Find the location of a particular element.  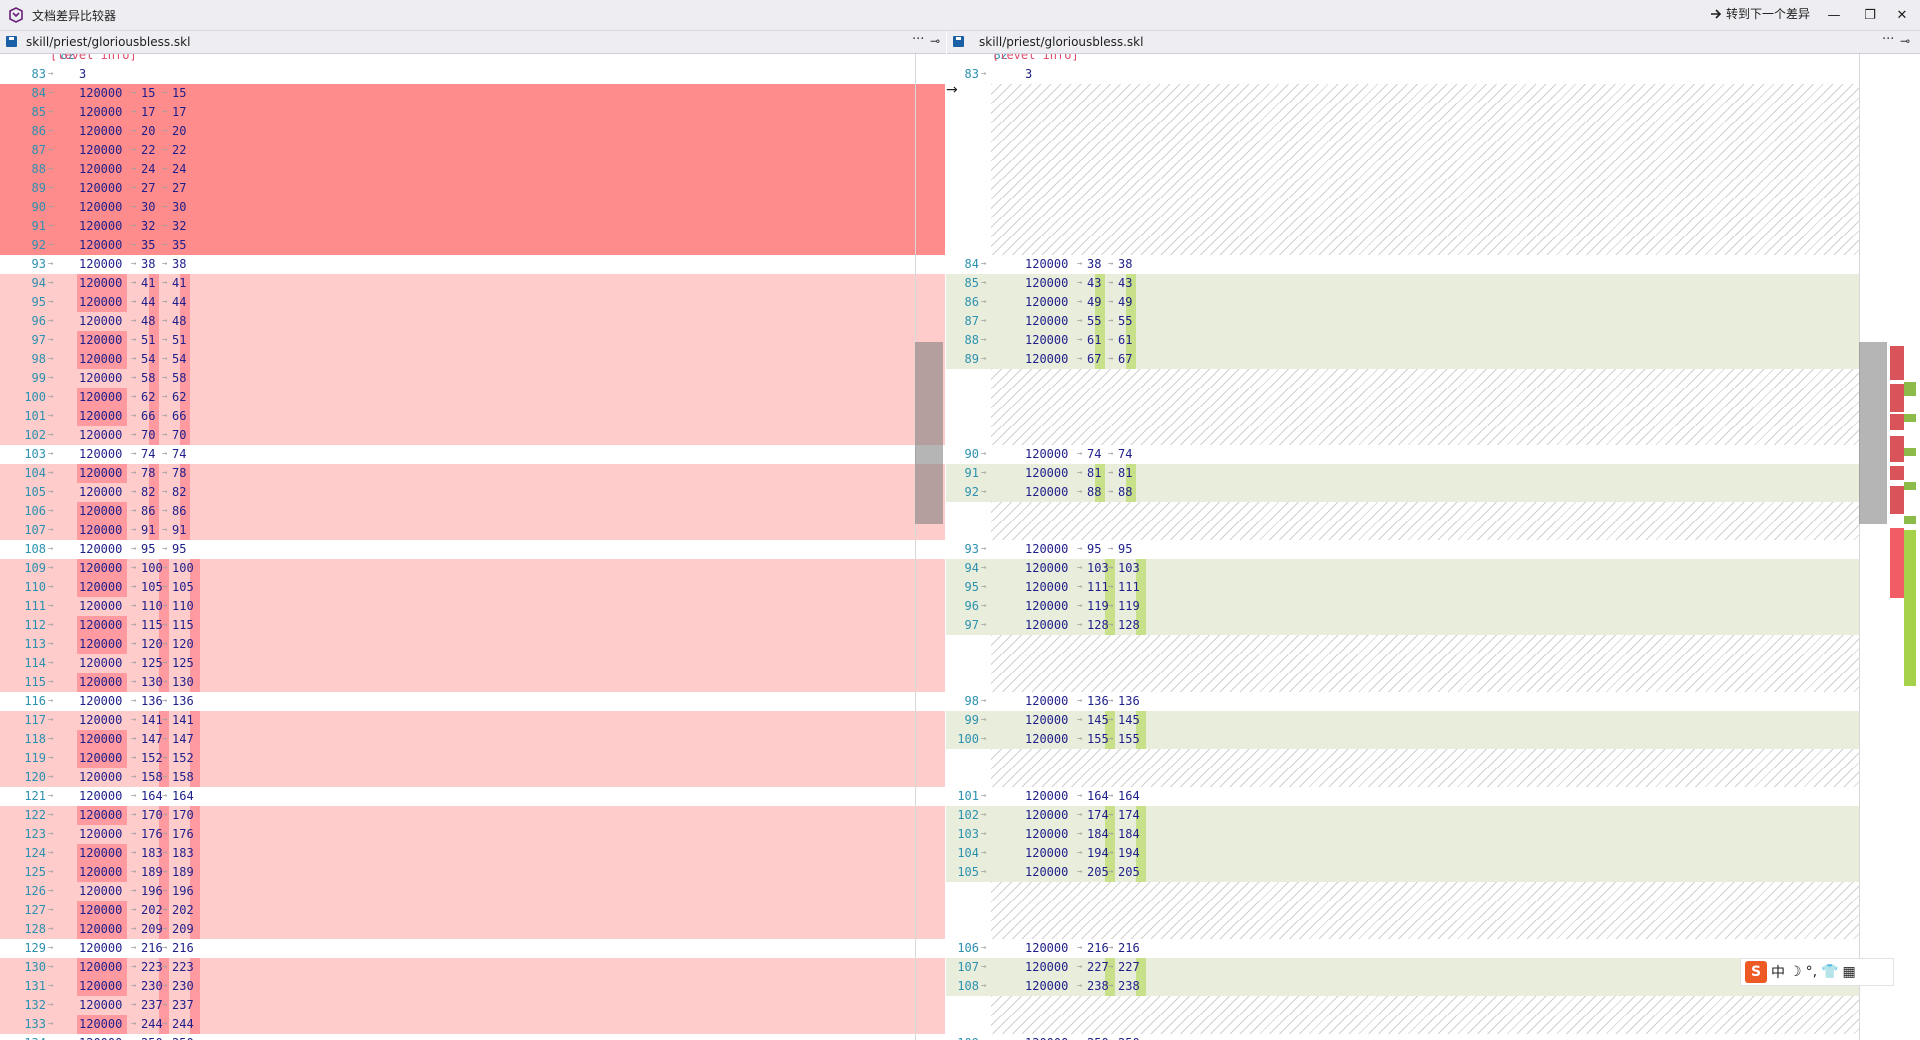

diff-line: 98 → → → 120000 136 136 is located at coordinates (1402, 701).